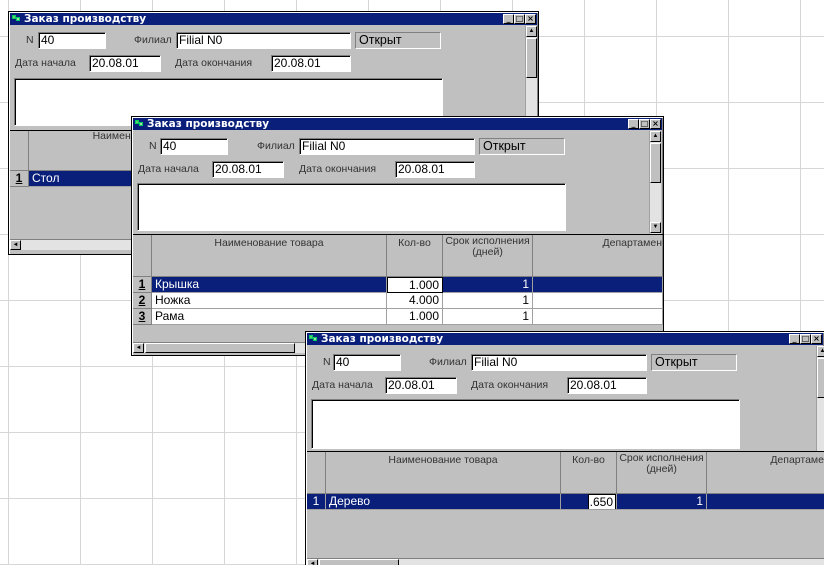 The height and width of the screenshot is (565, 824). Describe the element at coordinates (415, 301) in the screenshot. I see `cell-qty: 4.000` at that location.